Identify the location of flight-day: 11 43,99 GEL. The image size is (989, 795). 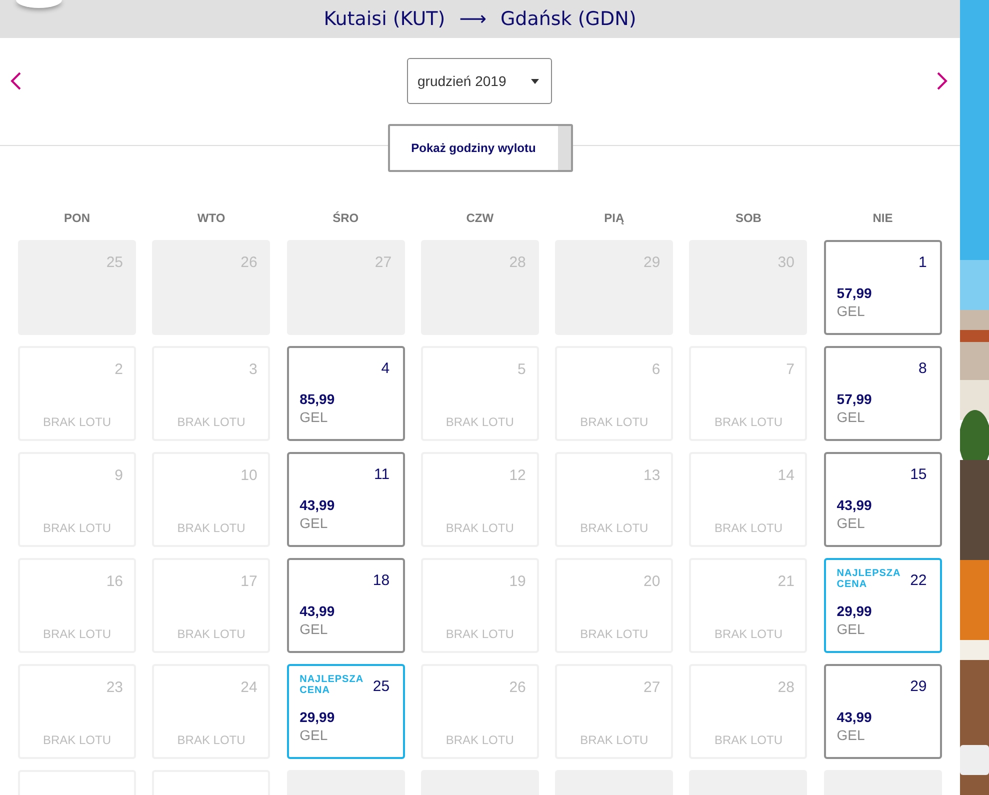
(345, 499).